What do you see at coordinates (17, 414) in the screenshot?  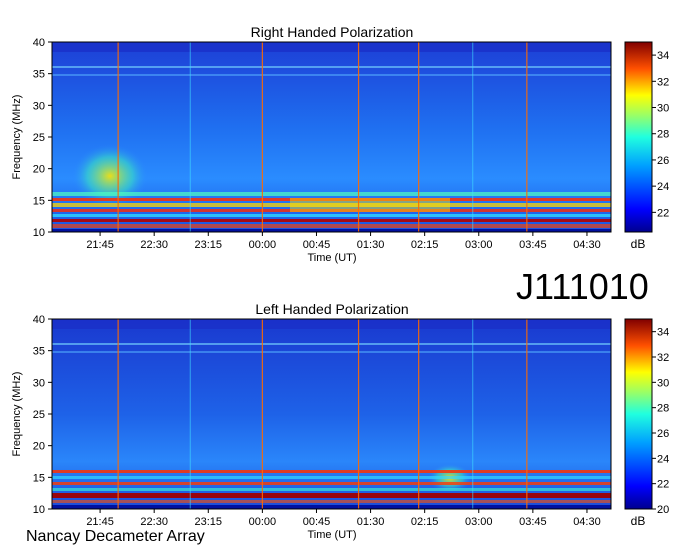 I see `y-axis-label-left: Frequency (MHz)` at bounding box center [17, 414].